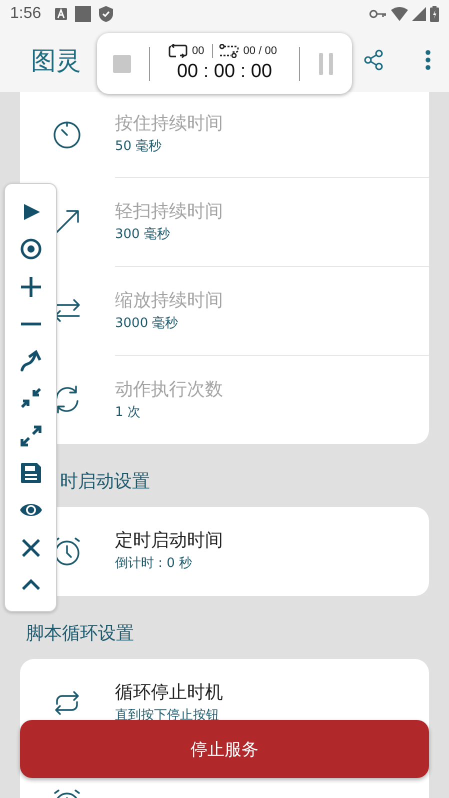 The height and width of the screenshot is (798, 449). Describe the element at coordinates (169, 212) in the screenshot. I see `setting-title: 轻扫持续时间` at that location.